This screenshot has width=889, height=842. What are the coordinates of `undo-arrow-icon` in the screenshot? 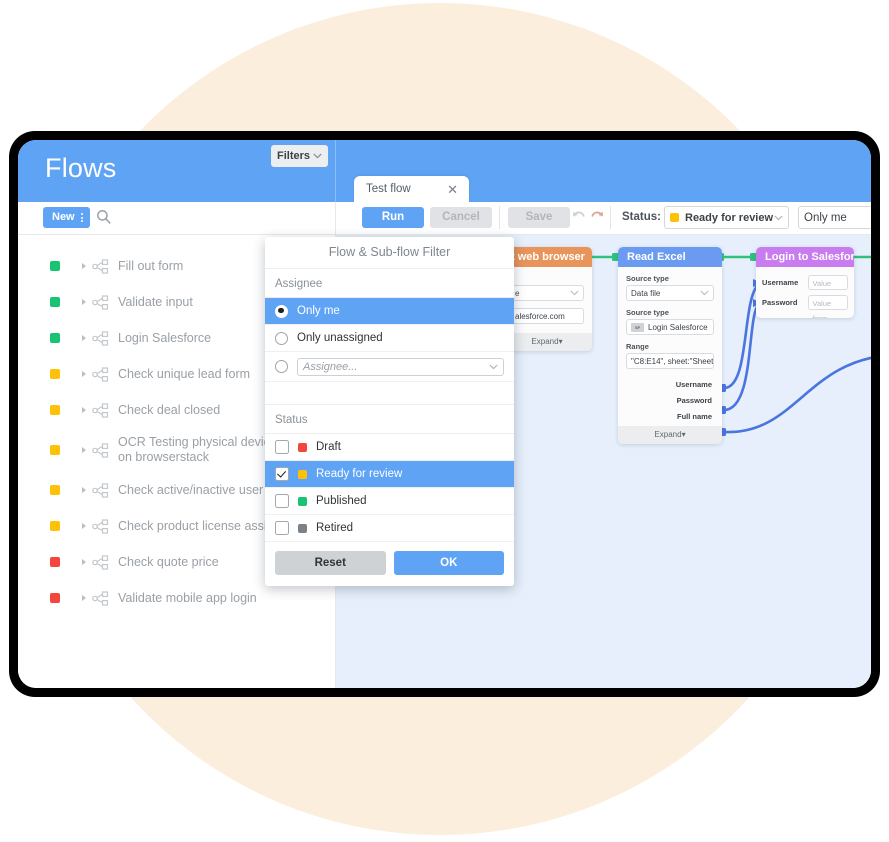 It's located at (578, 215).